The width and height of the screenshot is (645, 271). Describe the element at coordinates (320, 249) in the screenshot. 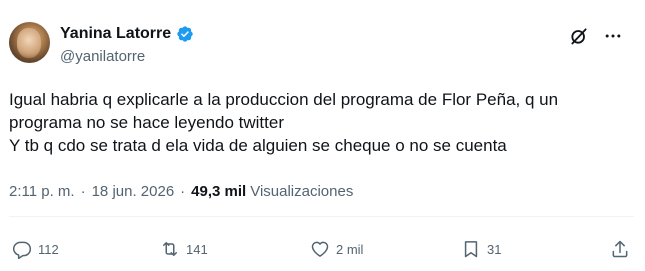

I see `like-icon` at that location.